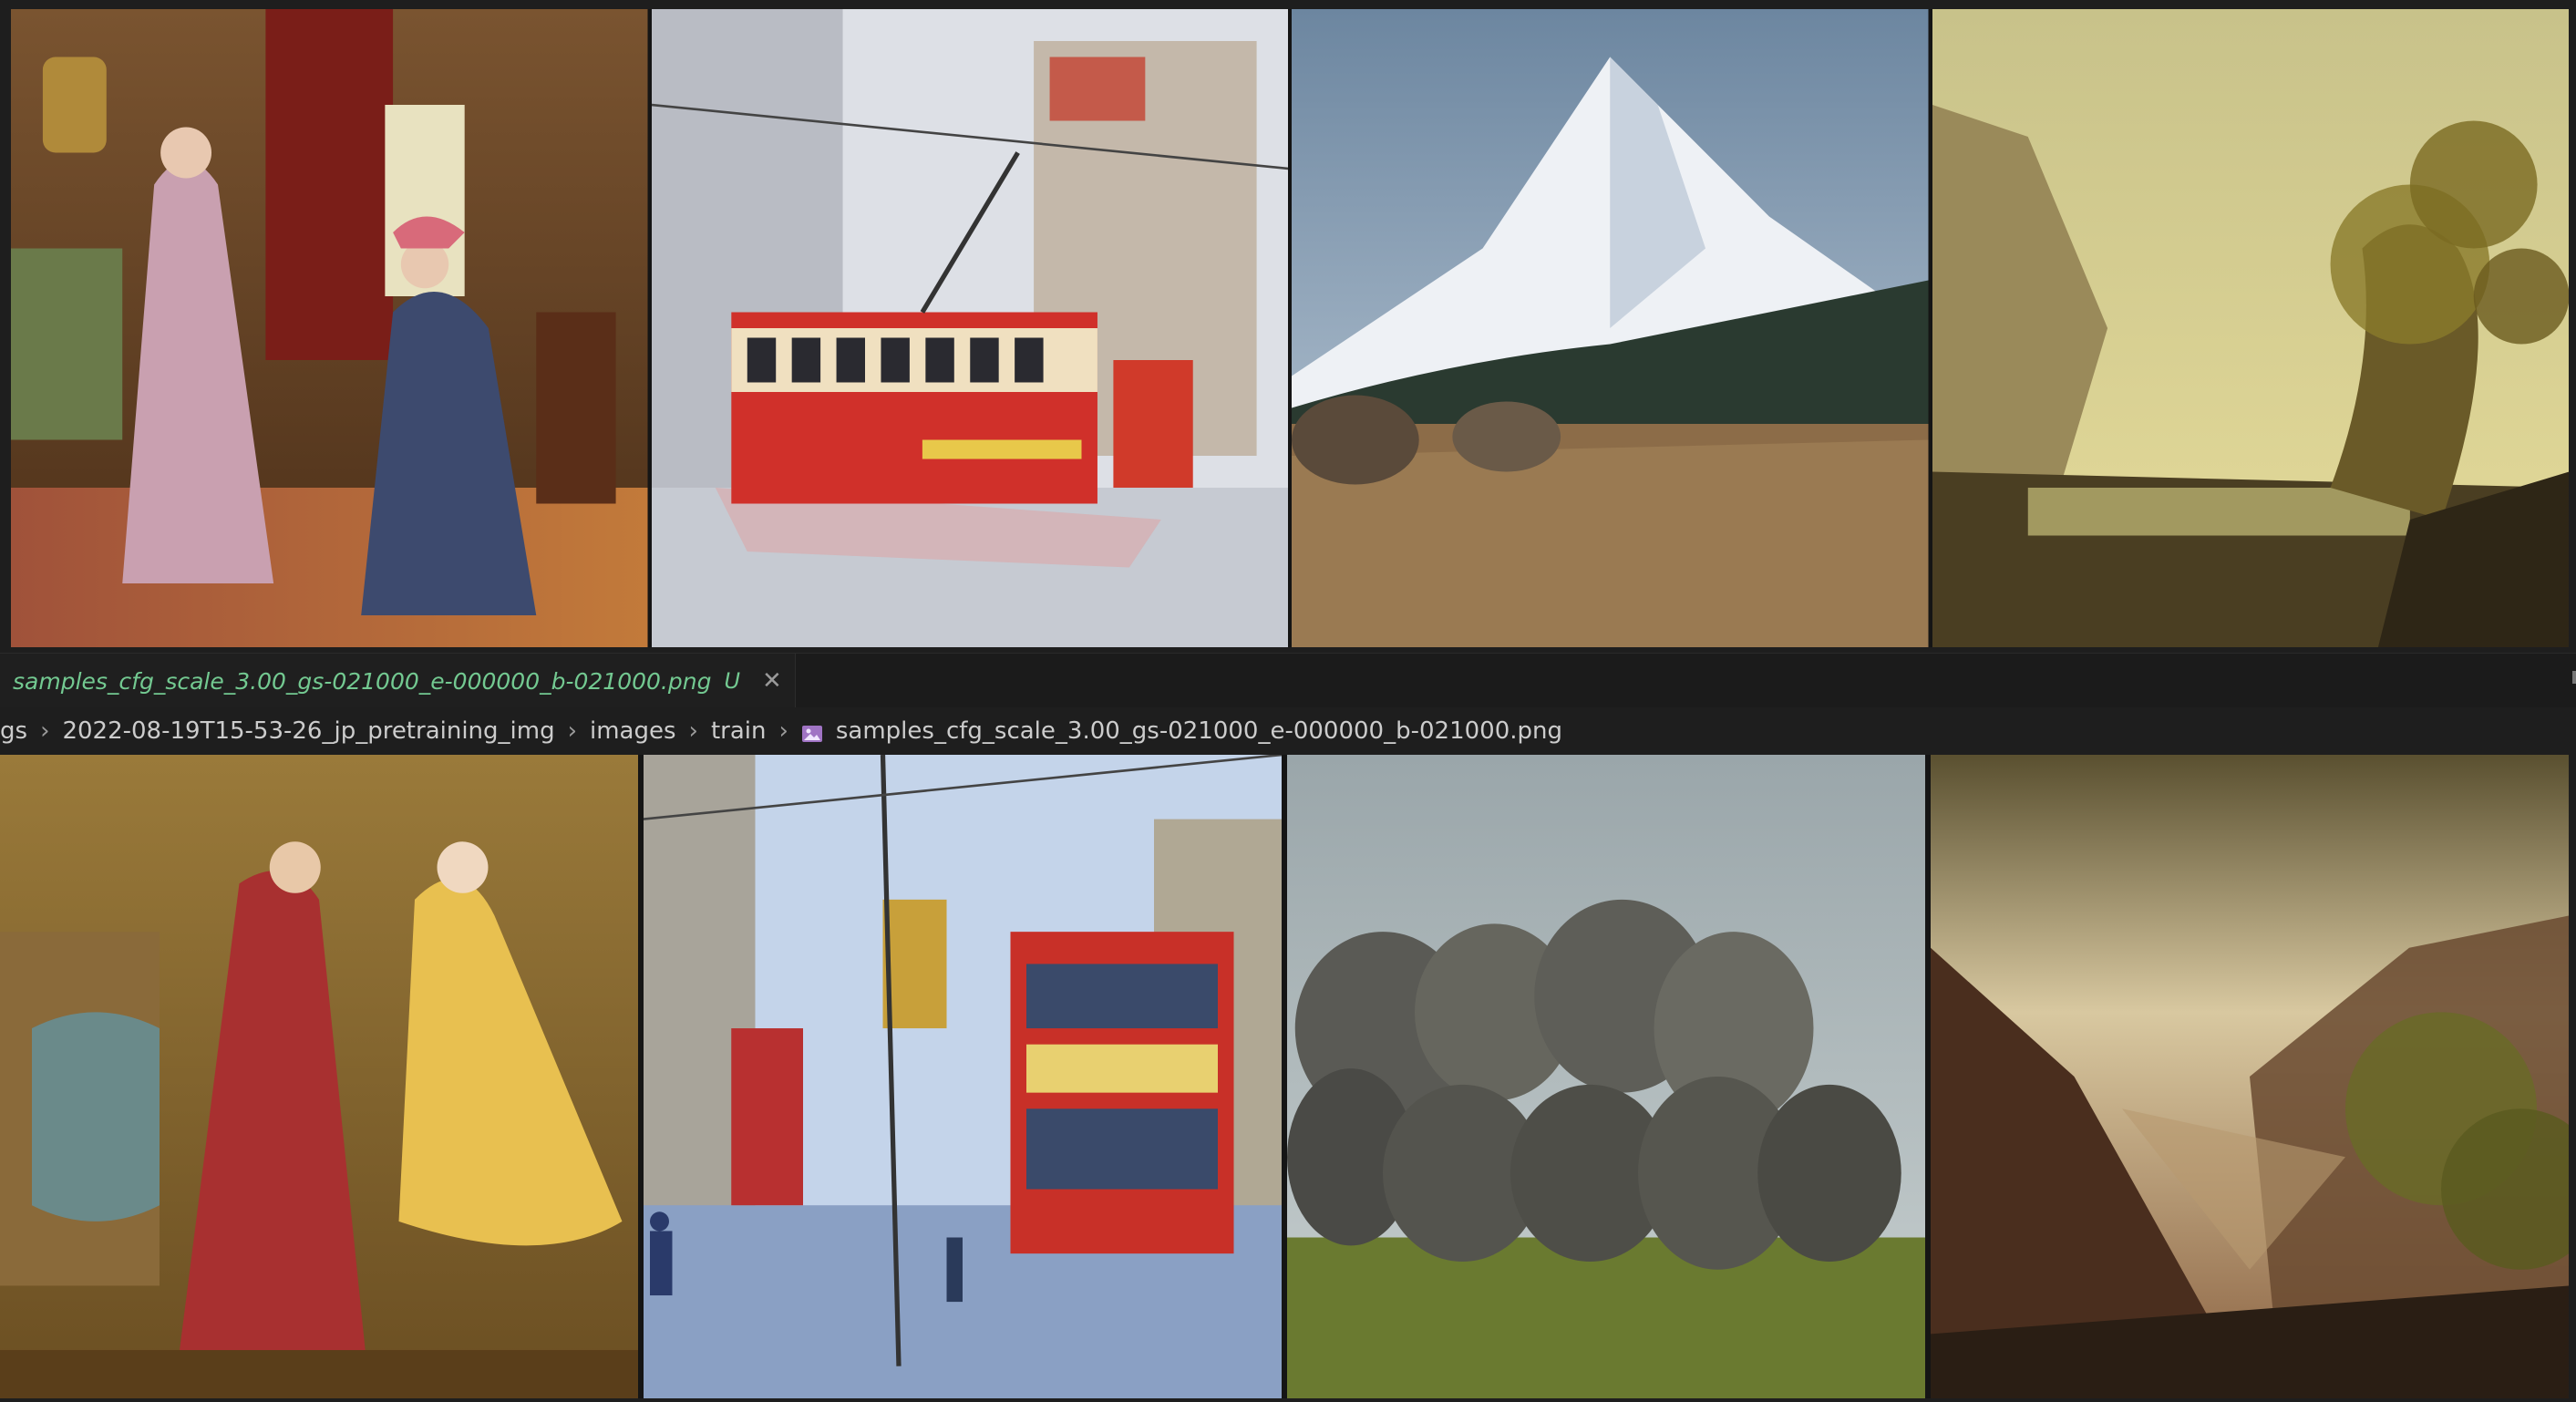 Image resolution: width=2576 pixels, height=1402 pixels. What do you see at coordinates (1610, 328) in the screenshot?
I see `image-tile-mountain-bison` at bounding box center [1610, 328].